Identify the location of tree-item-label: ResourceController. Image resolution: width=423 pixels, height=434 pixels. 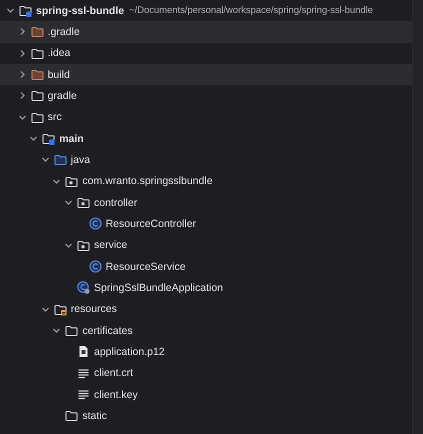
(151, 224).